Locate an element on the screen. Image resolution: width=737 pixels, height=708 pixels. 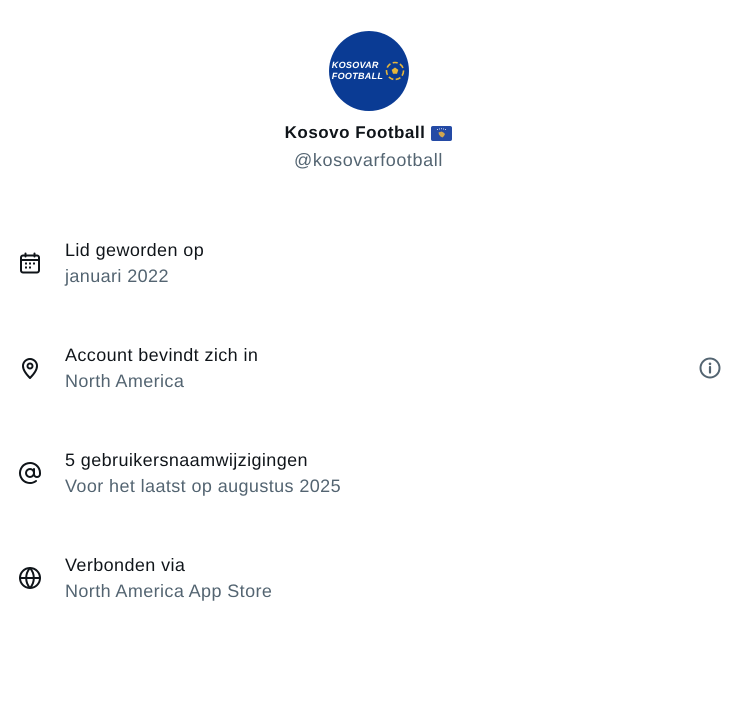
detail-value: januari 2022 is located at coordinates (117, 276).